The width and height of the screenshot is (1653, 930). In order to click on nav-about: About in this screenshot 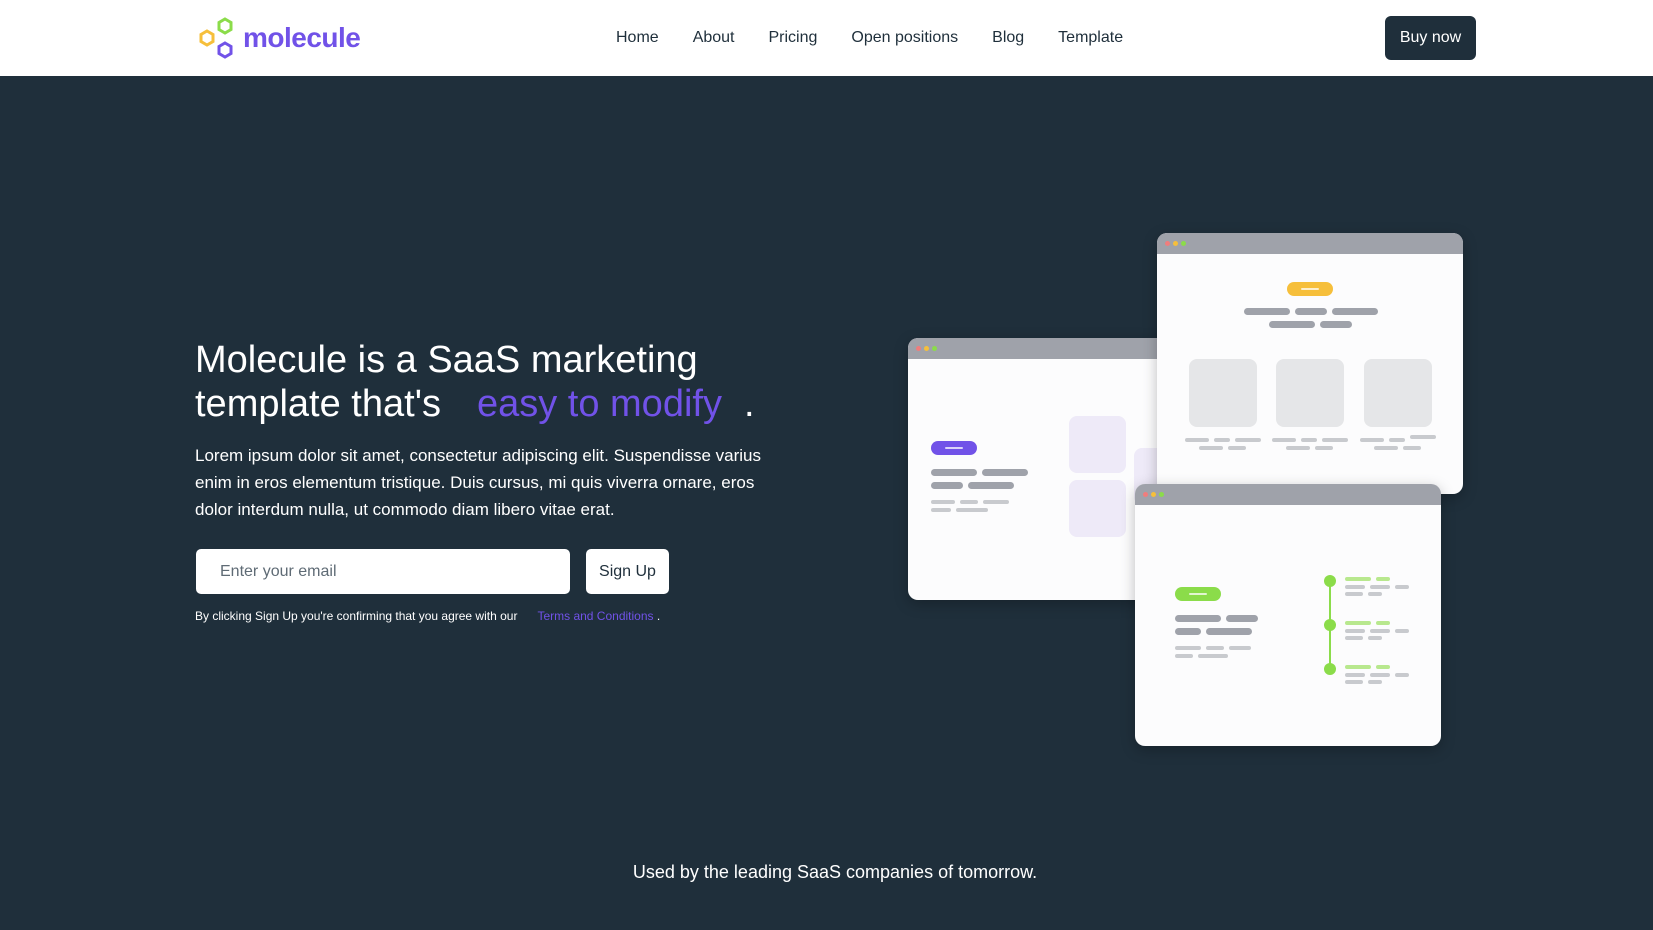, I will do `click(714, 38)`.